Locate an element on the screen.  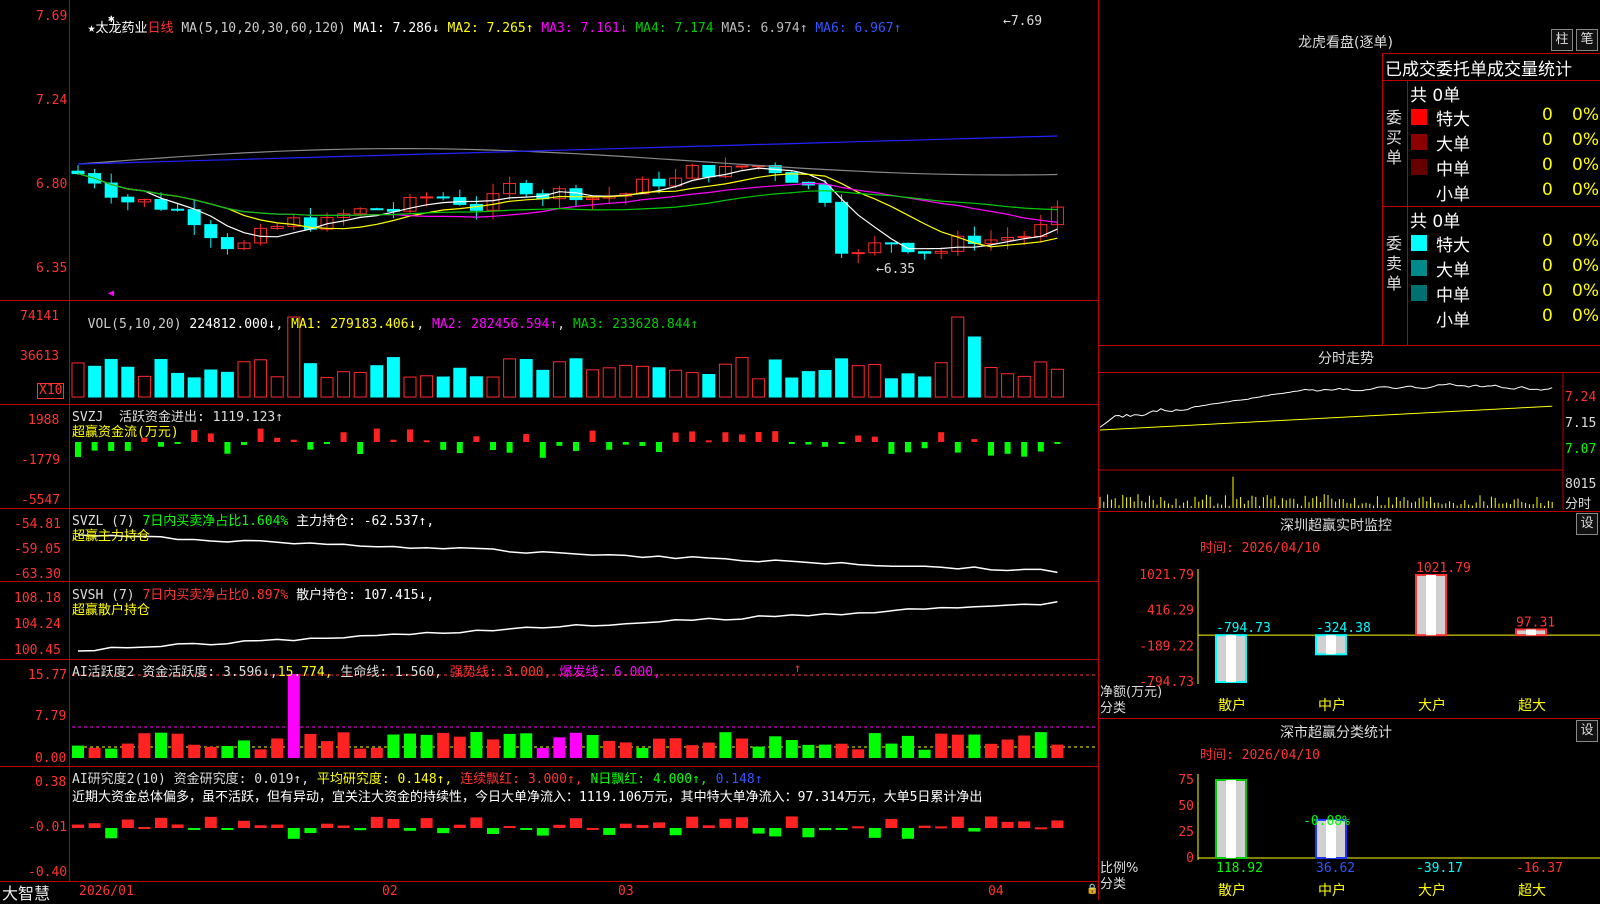
divider is located at coordinates (1491, 53).